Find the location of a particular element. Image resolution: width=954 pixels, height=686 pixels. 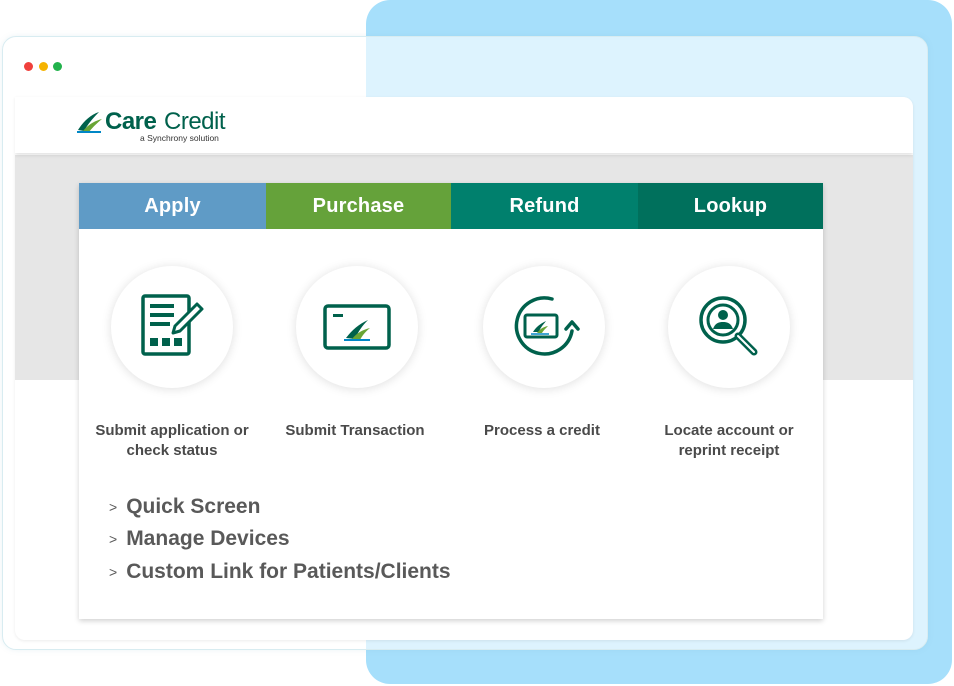

carecredit-logo: Care Credit a Synchrony solution is located at coordinates (162, 126).